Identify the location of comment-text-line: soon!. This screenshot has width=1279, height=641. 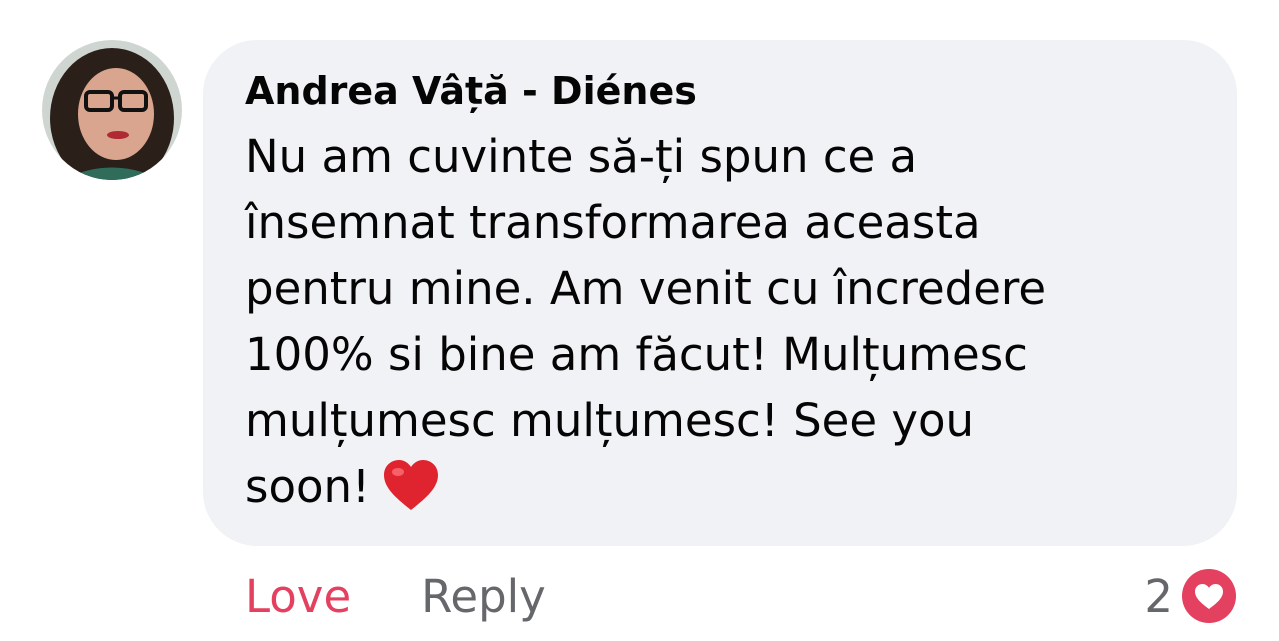
(308, 486).